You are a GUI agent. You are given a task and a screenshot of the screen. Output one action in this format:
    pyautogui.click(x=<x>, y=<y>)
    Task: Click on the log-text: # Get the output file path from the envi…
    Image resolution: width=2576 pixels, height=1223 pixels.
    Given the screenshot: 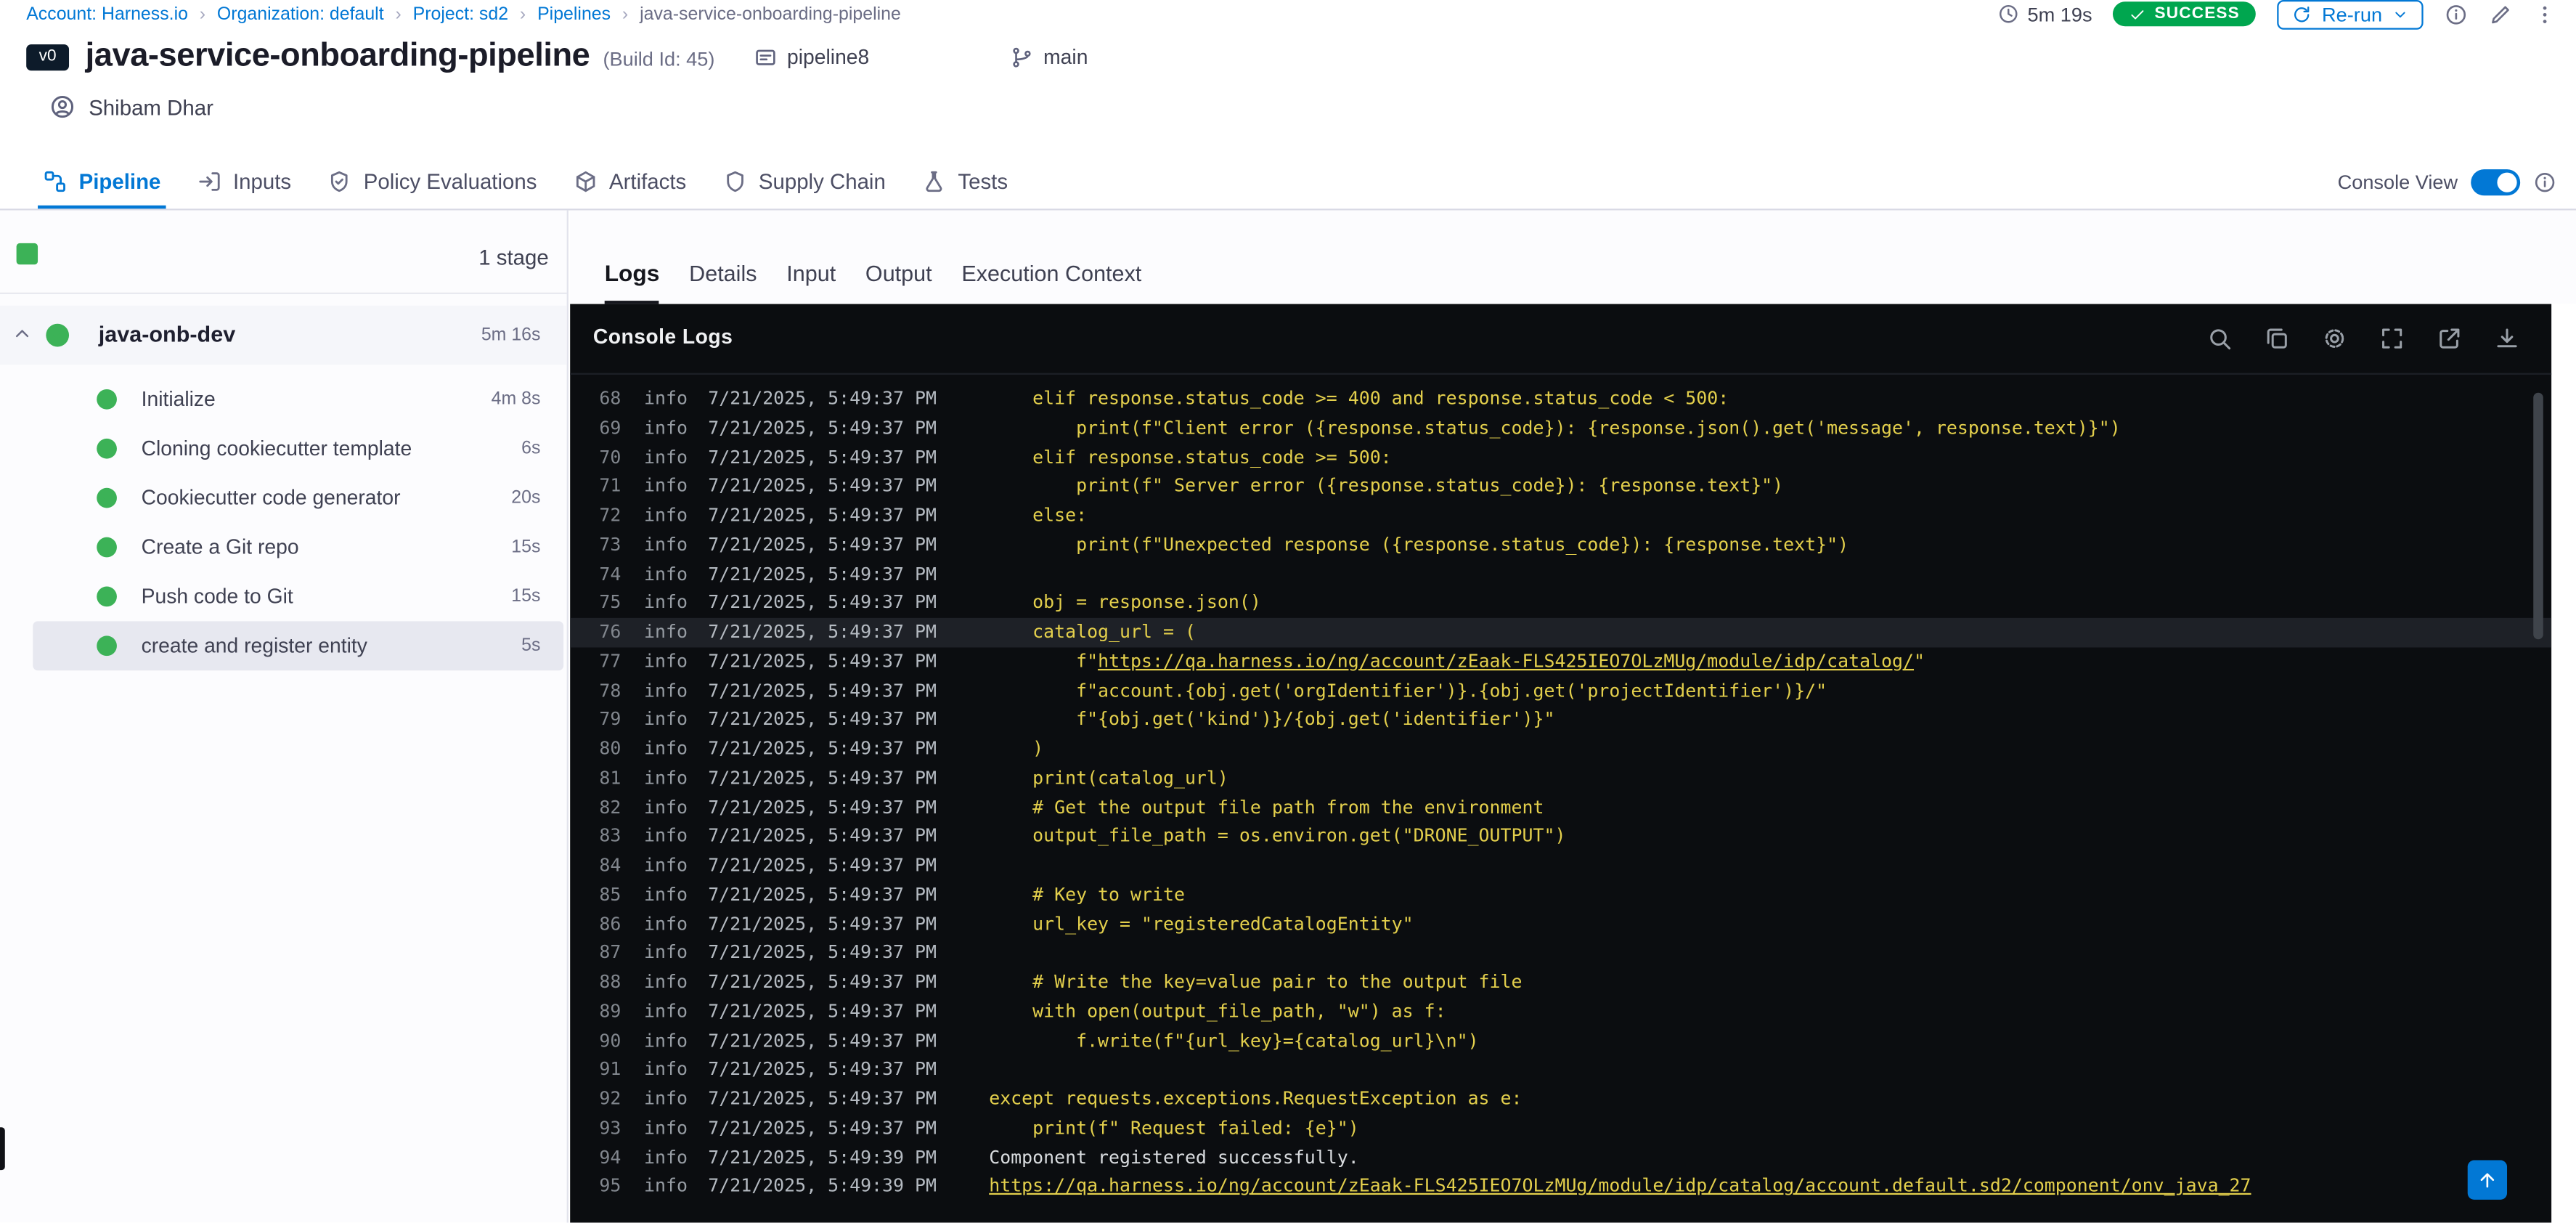 What is the action you would take?
    pyautogui.click(x=1266, y=807)
    